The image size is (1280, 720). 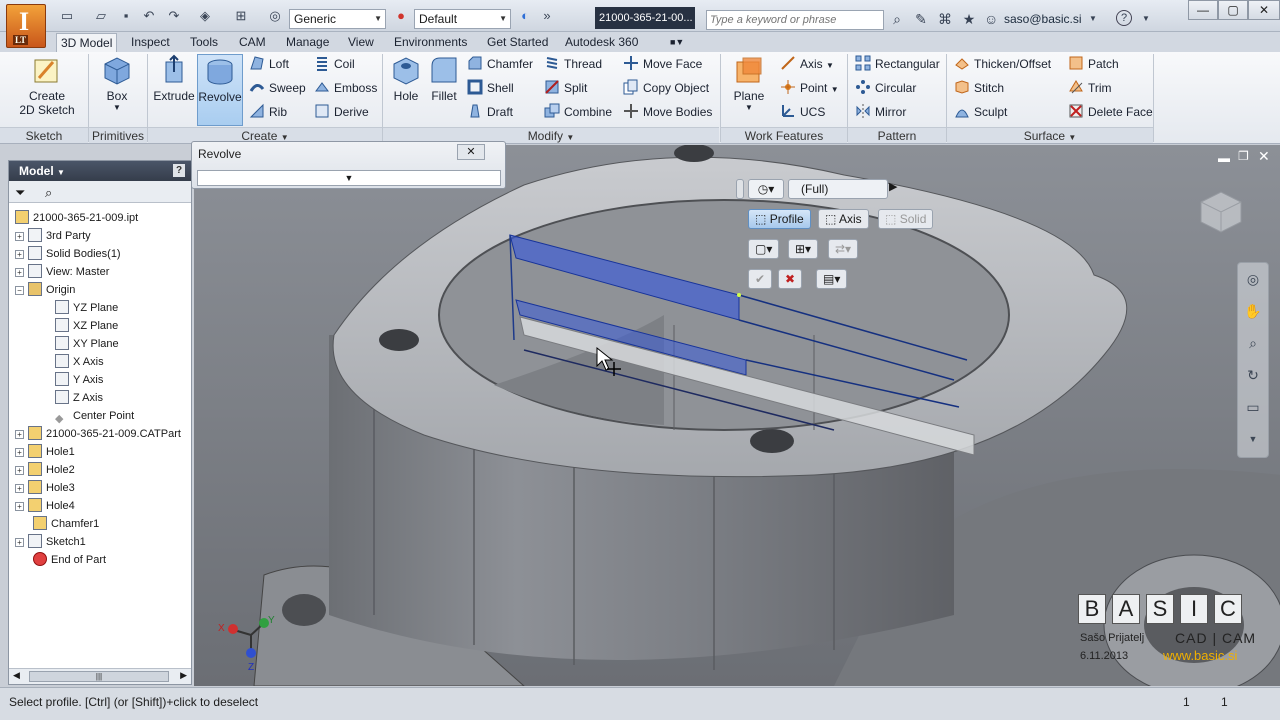 I want to click on undo-icon: ↶, so click(x=149, y=16).